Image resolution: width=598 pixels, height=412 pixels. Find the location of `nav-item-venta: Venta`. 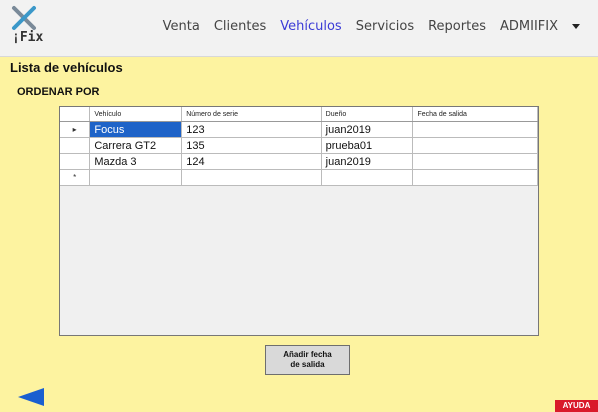

nav-item-venta: Venta is located at coordinates (181, 26).